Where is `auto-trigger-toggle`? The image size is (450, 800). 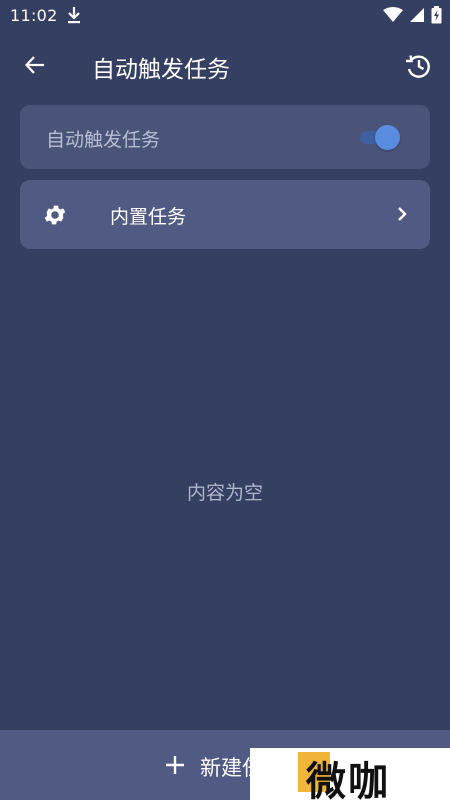 auto-trigger-toggle is located at coordinates (379, 137).